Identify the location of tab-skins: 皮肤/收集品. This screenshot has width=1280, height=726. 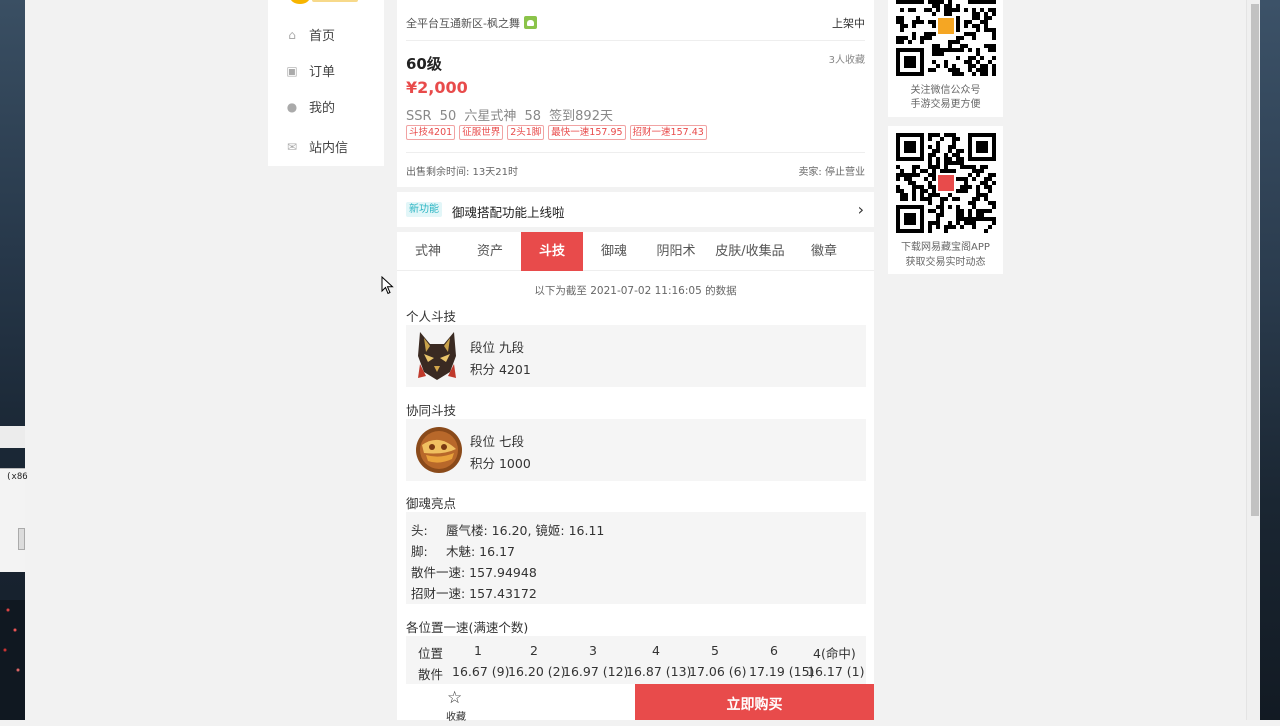
(750, 251).